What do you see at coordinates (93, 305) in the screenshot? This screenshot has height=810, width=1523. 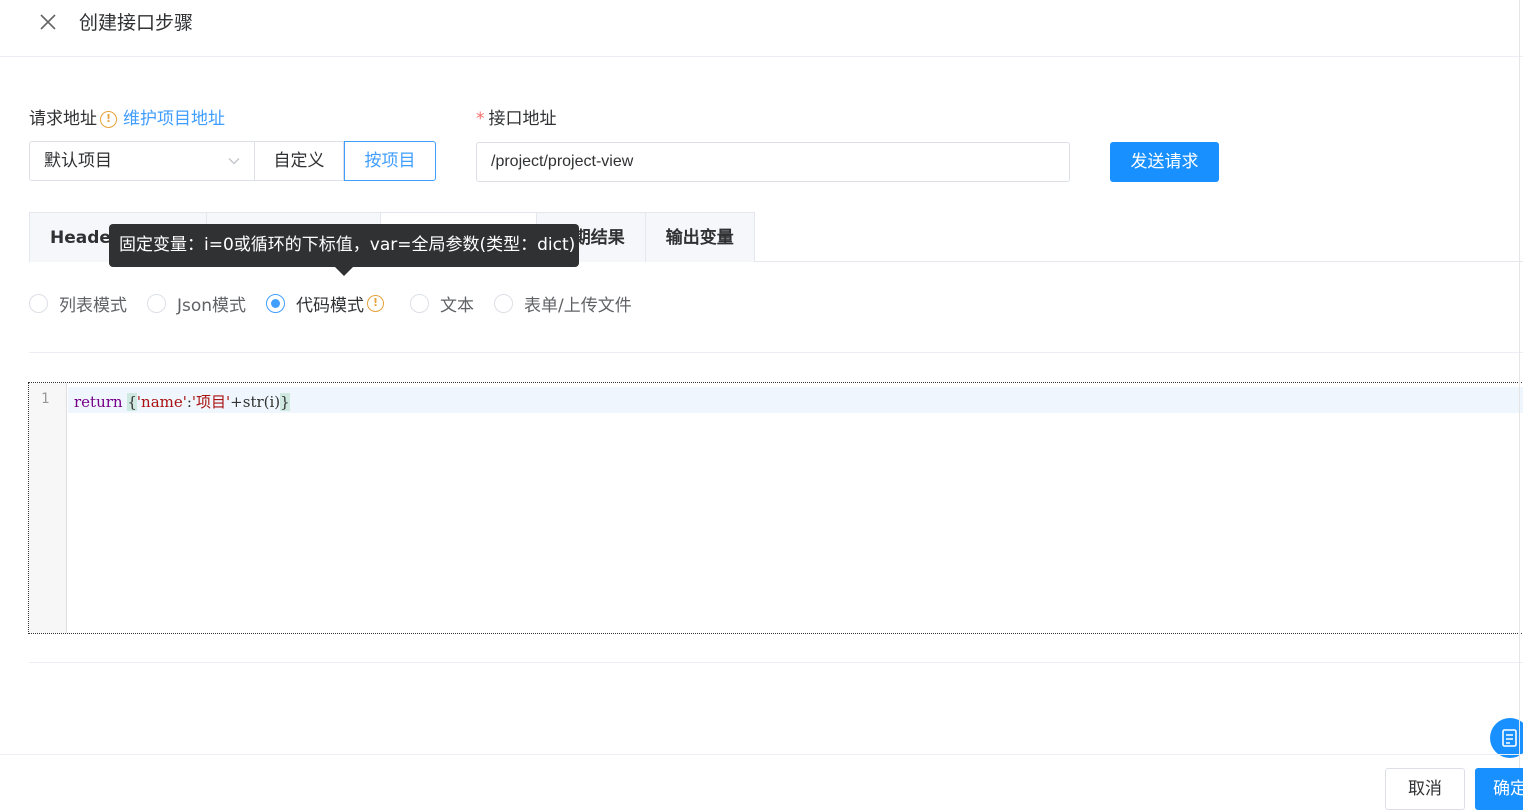 I see `radio-label: 列表模式` at bounding box center [93, 305].